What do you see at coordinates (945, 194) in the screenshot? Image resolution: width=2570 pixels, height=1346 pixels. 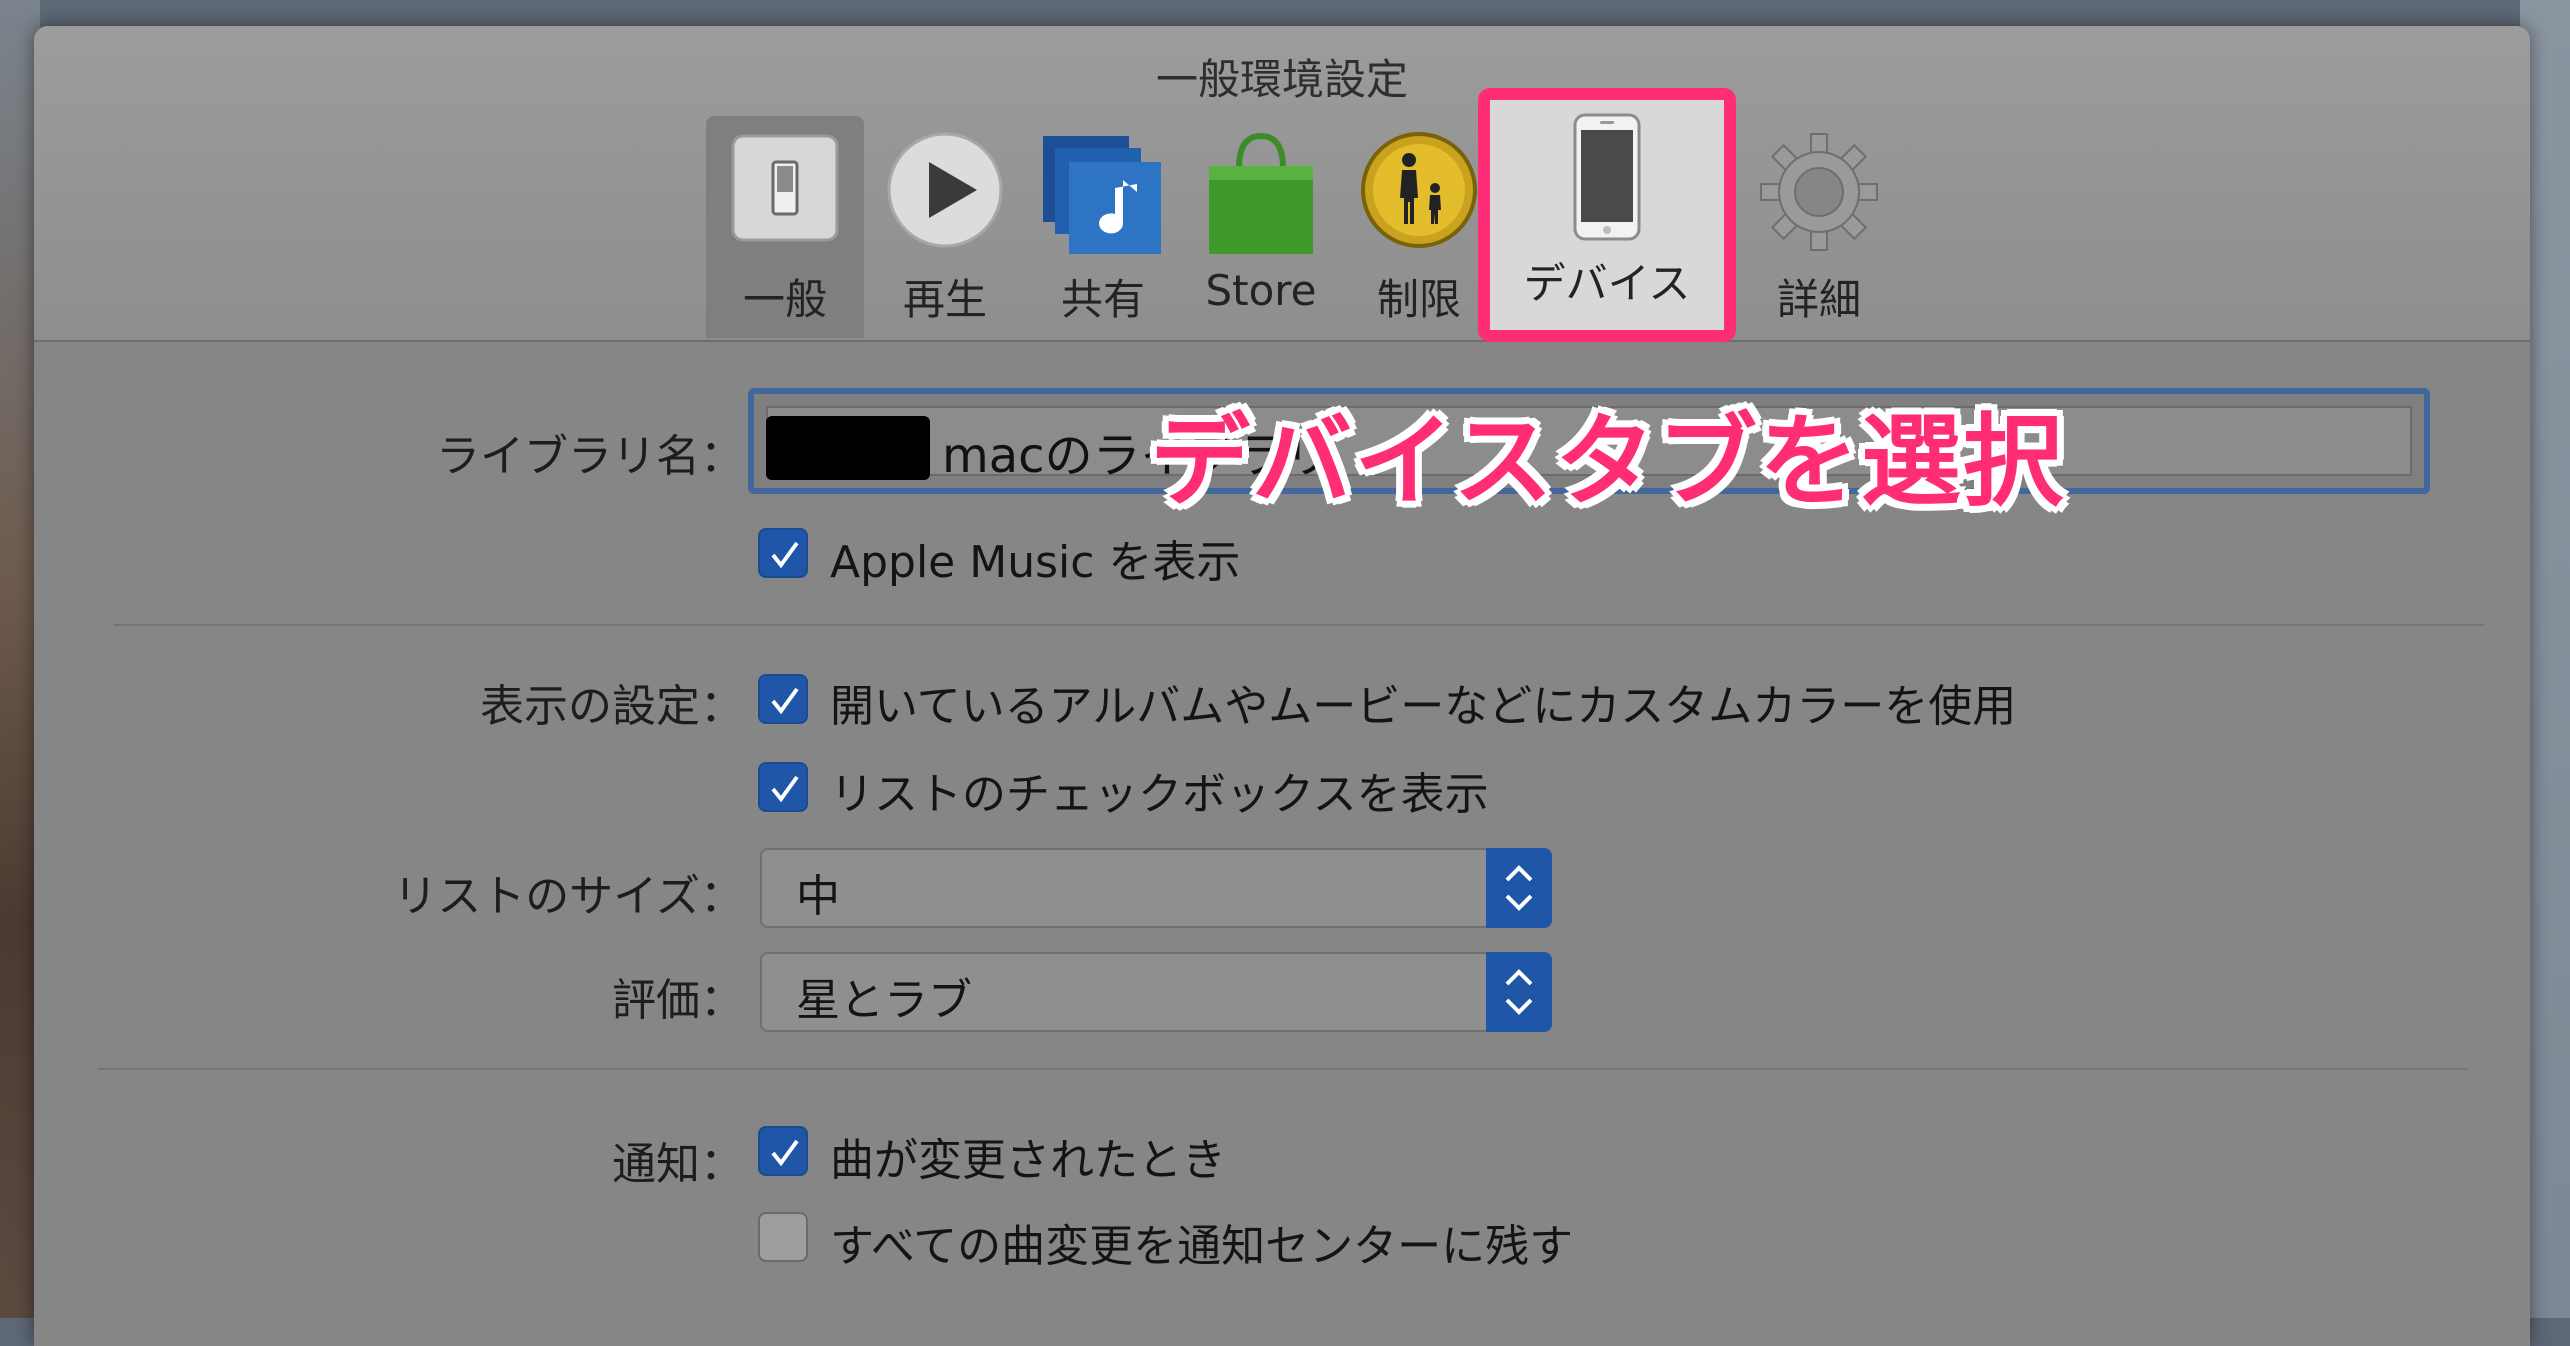 I see `play-icon` at bounding box center [945, 194].